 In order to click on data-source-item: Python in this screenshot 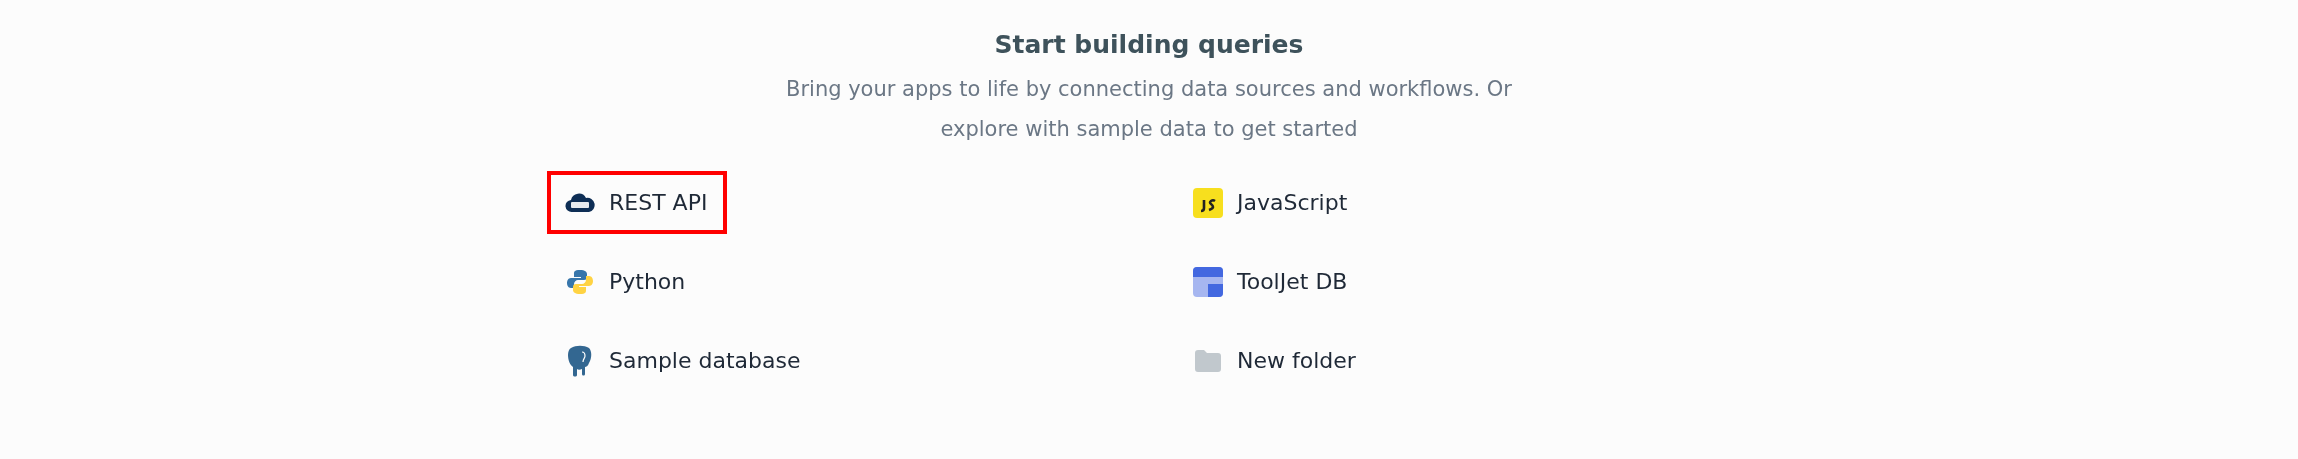, I will do `click(626, 281)`.